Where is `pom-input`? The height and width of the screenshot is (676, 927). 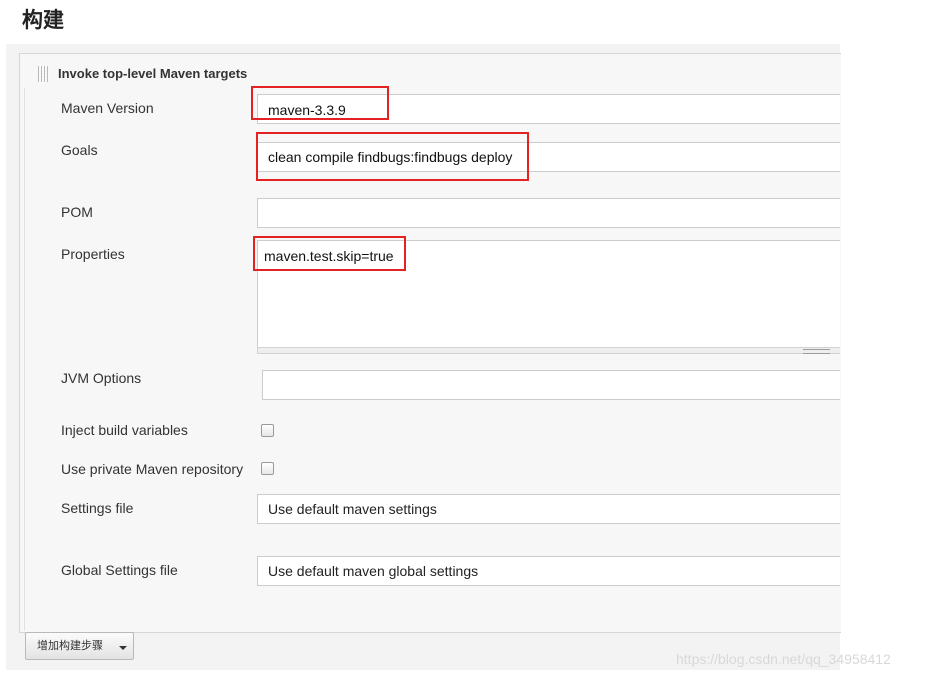
pom-input is located at coordinates (548, 213).